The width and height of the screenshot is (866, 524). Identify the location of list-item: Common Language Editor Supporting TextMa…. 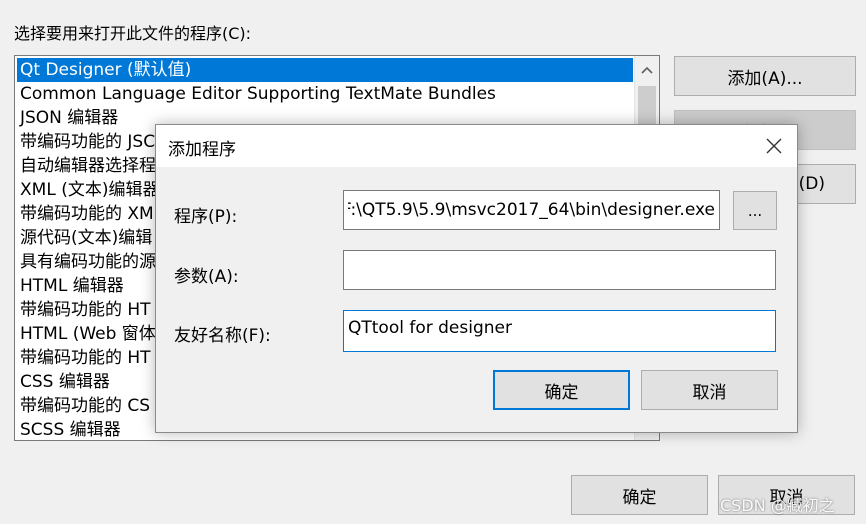
(337, 94).